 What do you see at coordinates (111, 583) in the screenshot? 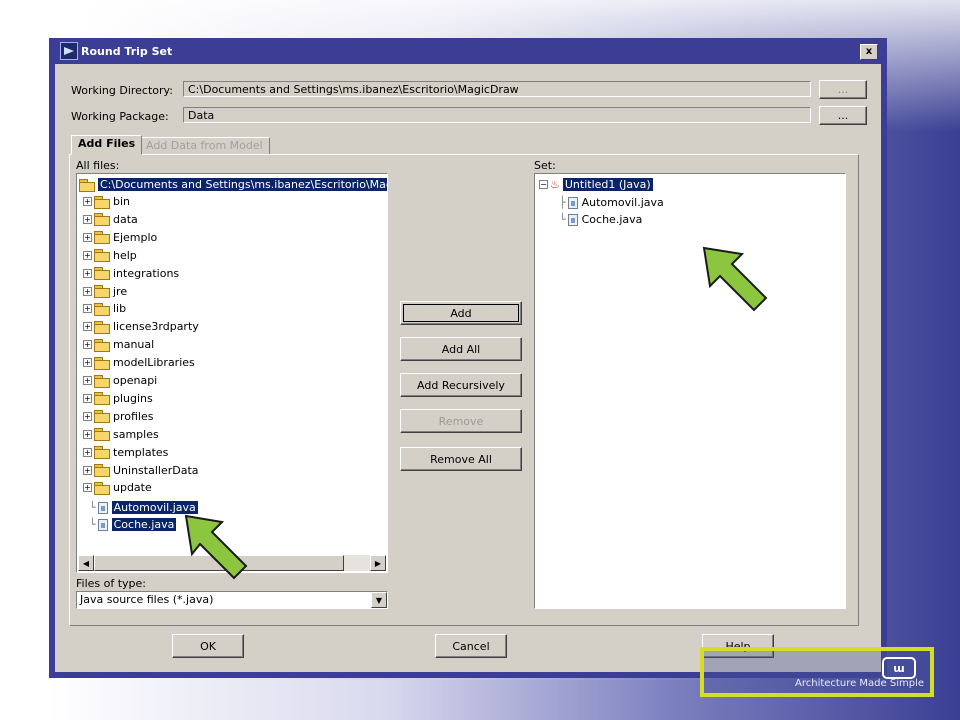
I see `files-of-type-label: Files of type:` at bounding box center [111, 583].